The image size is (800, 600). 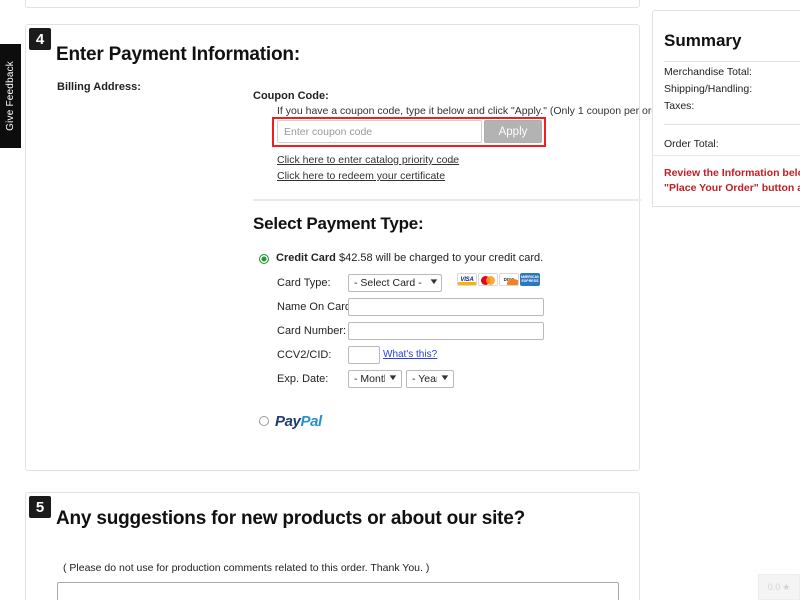 I want to click on credit-card-label: Credit Card, so click(x=306, y=258).